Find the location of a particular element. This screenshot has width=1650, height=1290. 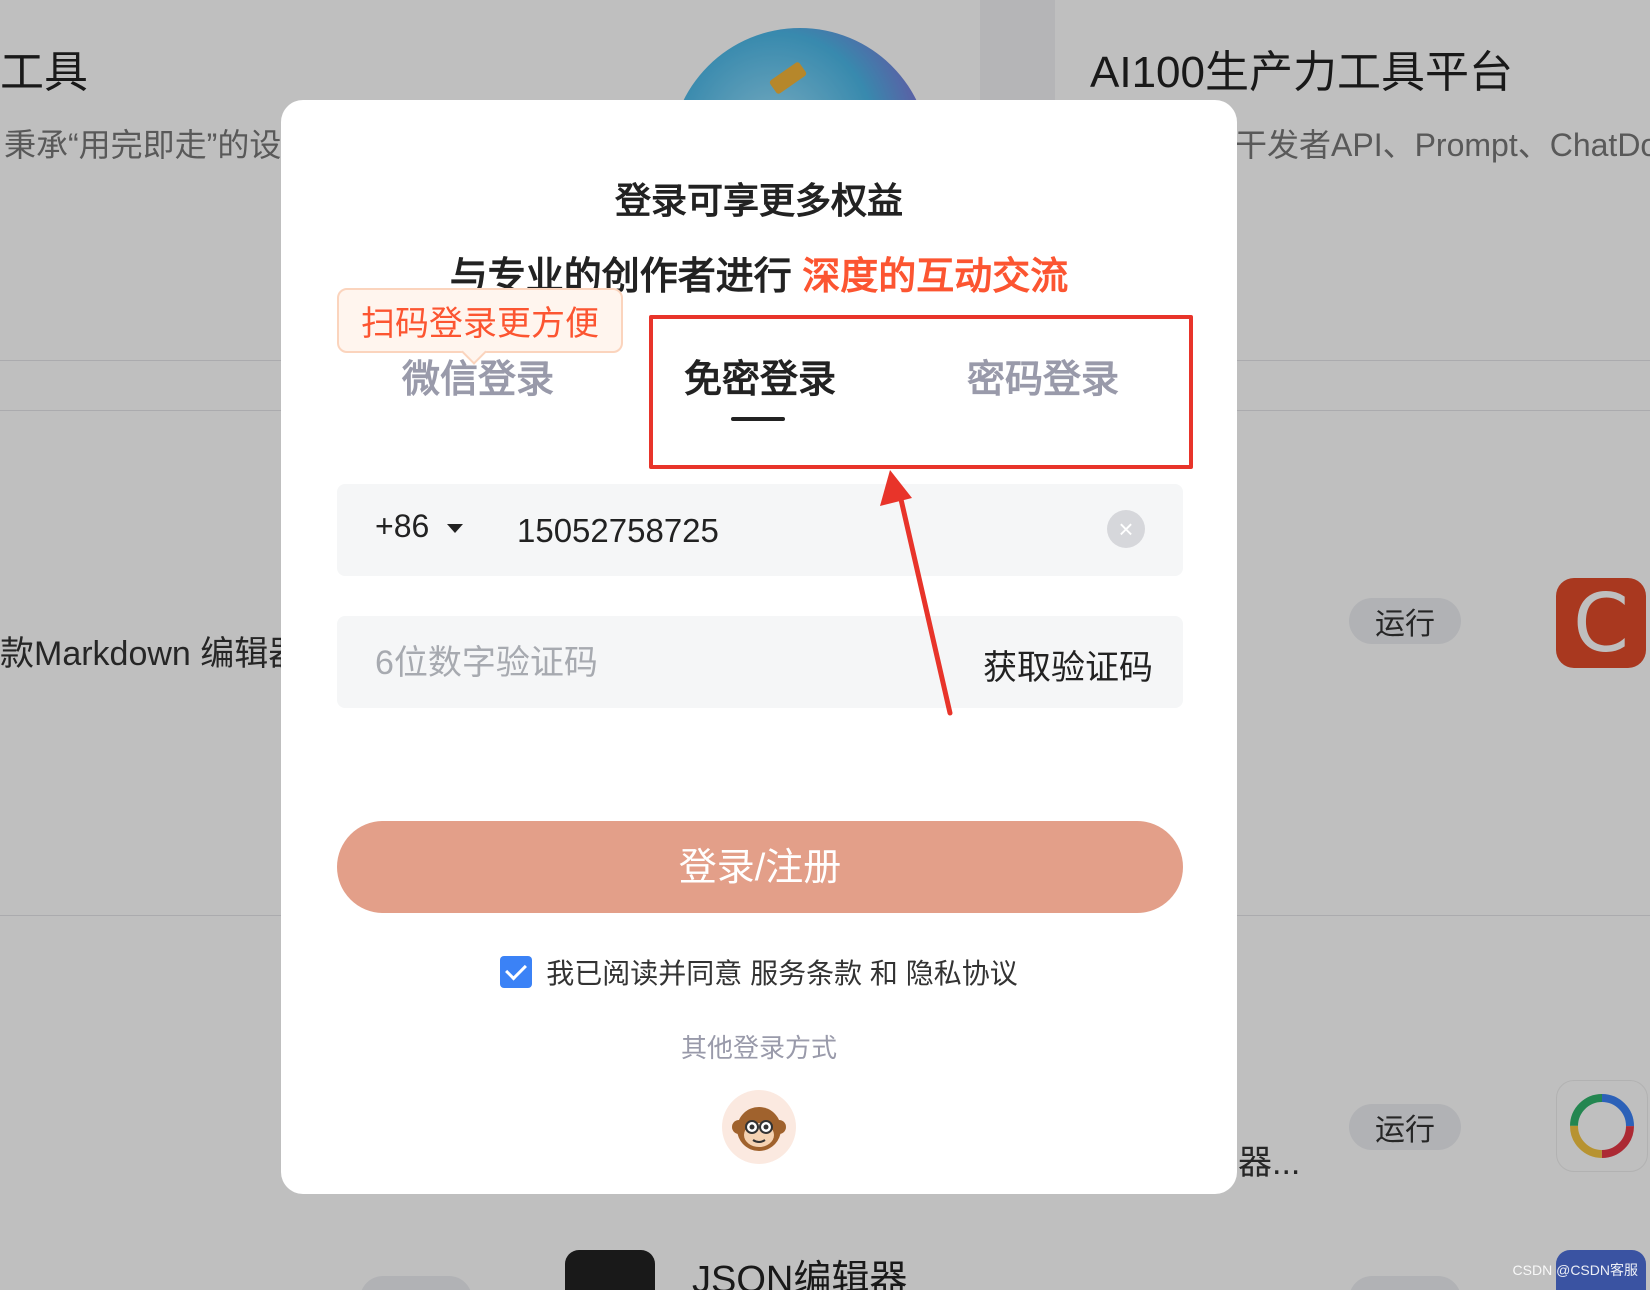

modal-heading: 登录可享更多权益 is located at coordinates (758, 200).